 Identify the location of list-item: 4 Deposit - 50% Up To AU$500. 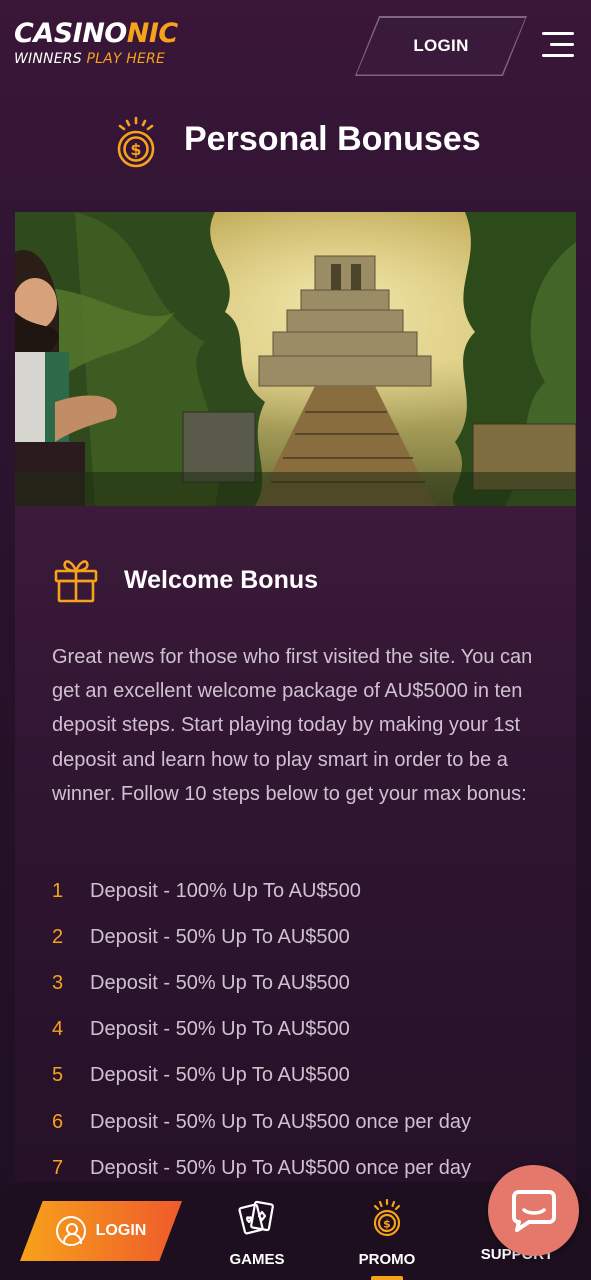
(312, 1030).